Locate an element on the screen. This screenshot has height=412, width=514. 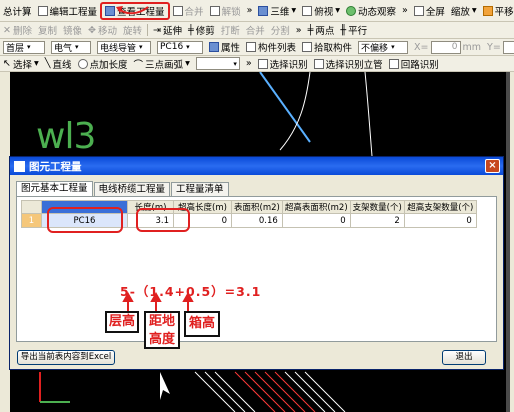
dialog-tabs: 图元基本工程量 电线桥缆工程量 工程量清单 is located at coordinates (122, 188).